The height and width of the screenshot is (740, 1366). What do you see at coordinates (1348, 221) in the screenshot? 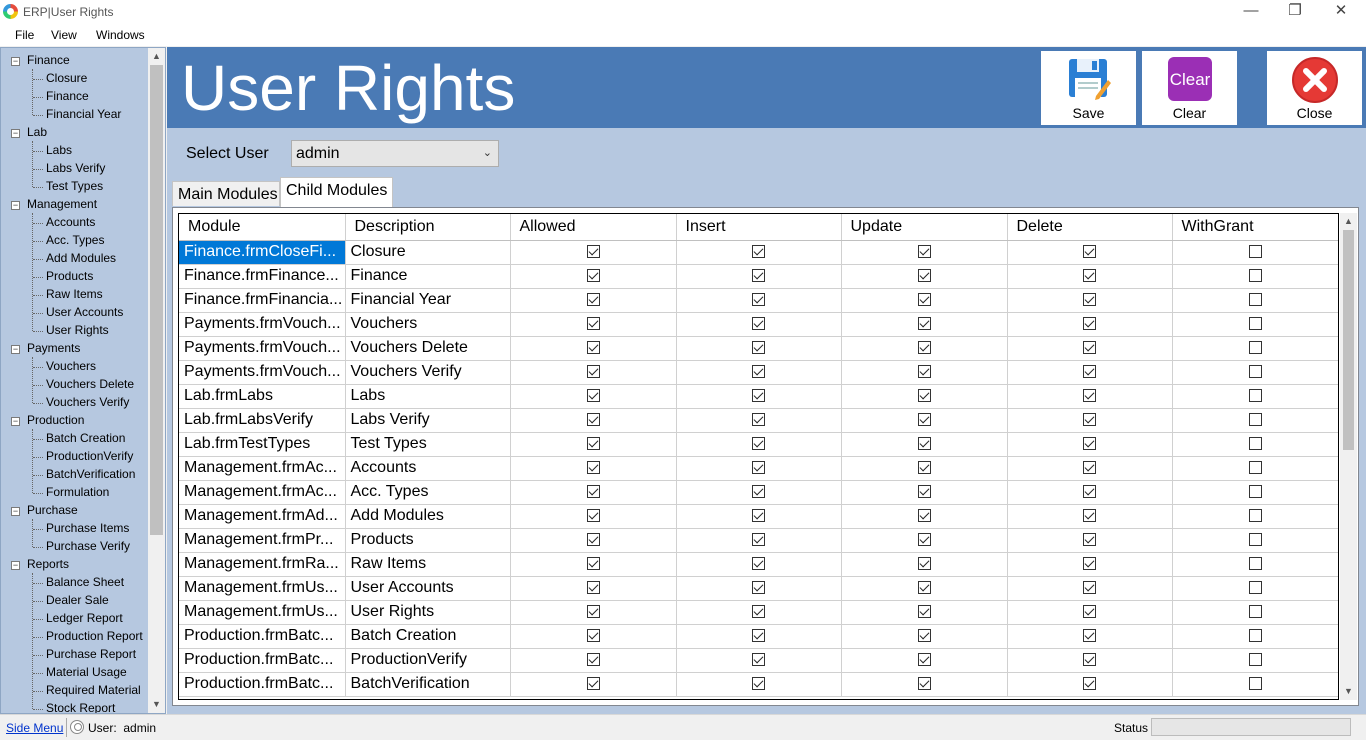
I see `grid-scroll-up-icon: ▲` at bounding box center [1348, 221].